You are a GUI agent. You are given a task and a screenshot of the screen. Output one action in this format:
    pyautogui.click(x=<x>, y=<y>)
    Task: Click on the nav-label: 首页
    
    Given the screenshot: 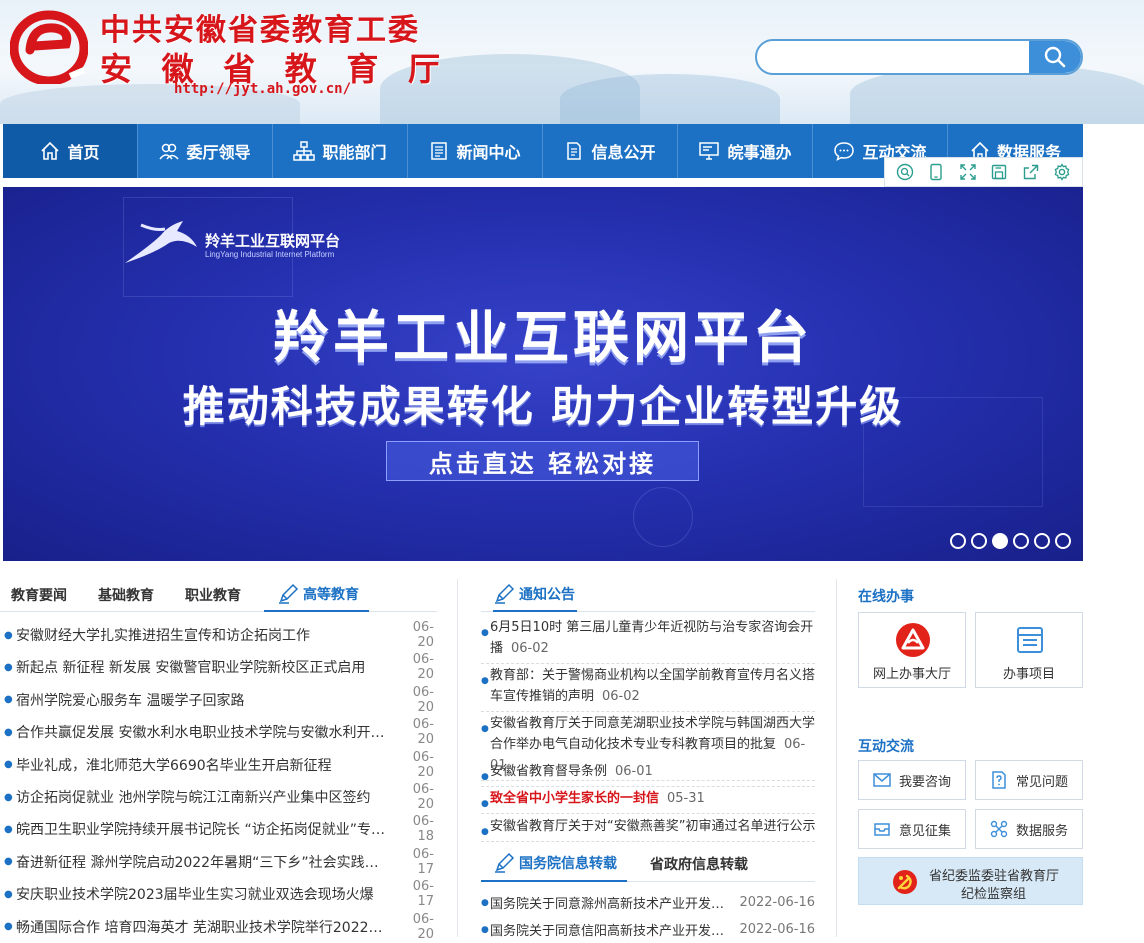 What is the action you would take?
    pyautogui.click(x=83, y=152)
    